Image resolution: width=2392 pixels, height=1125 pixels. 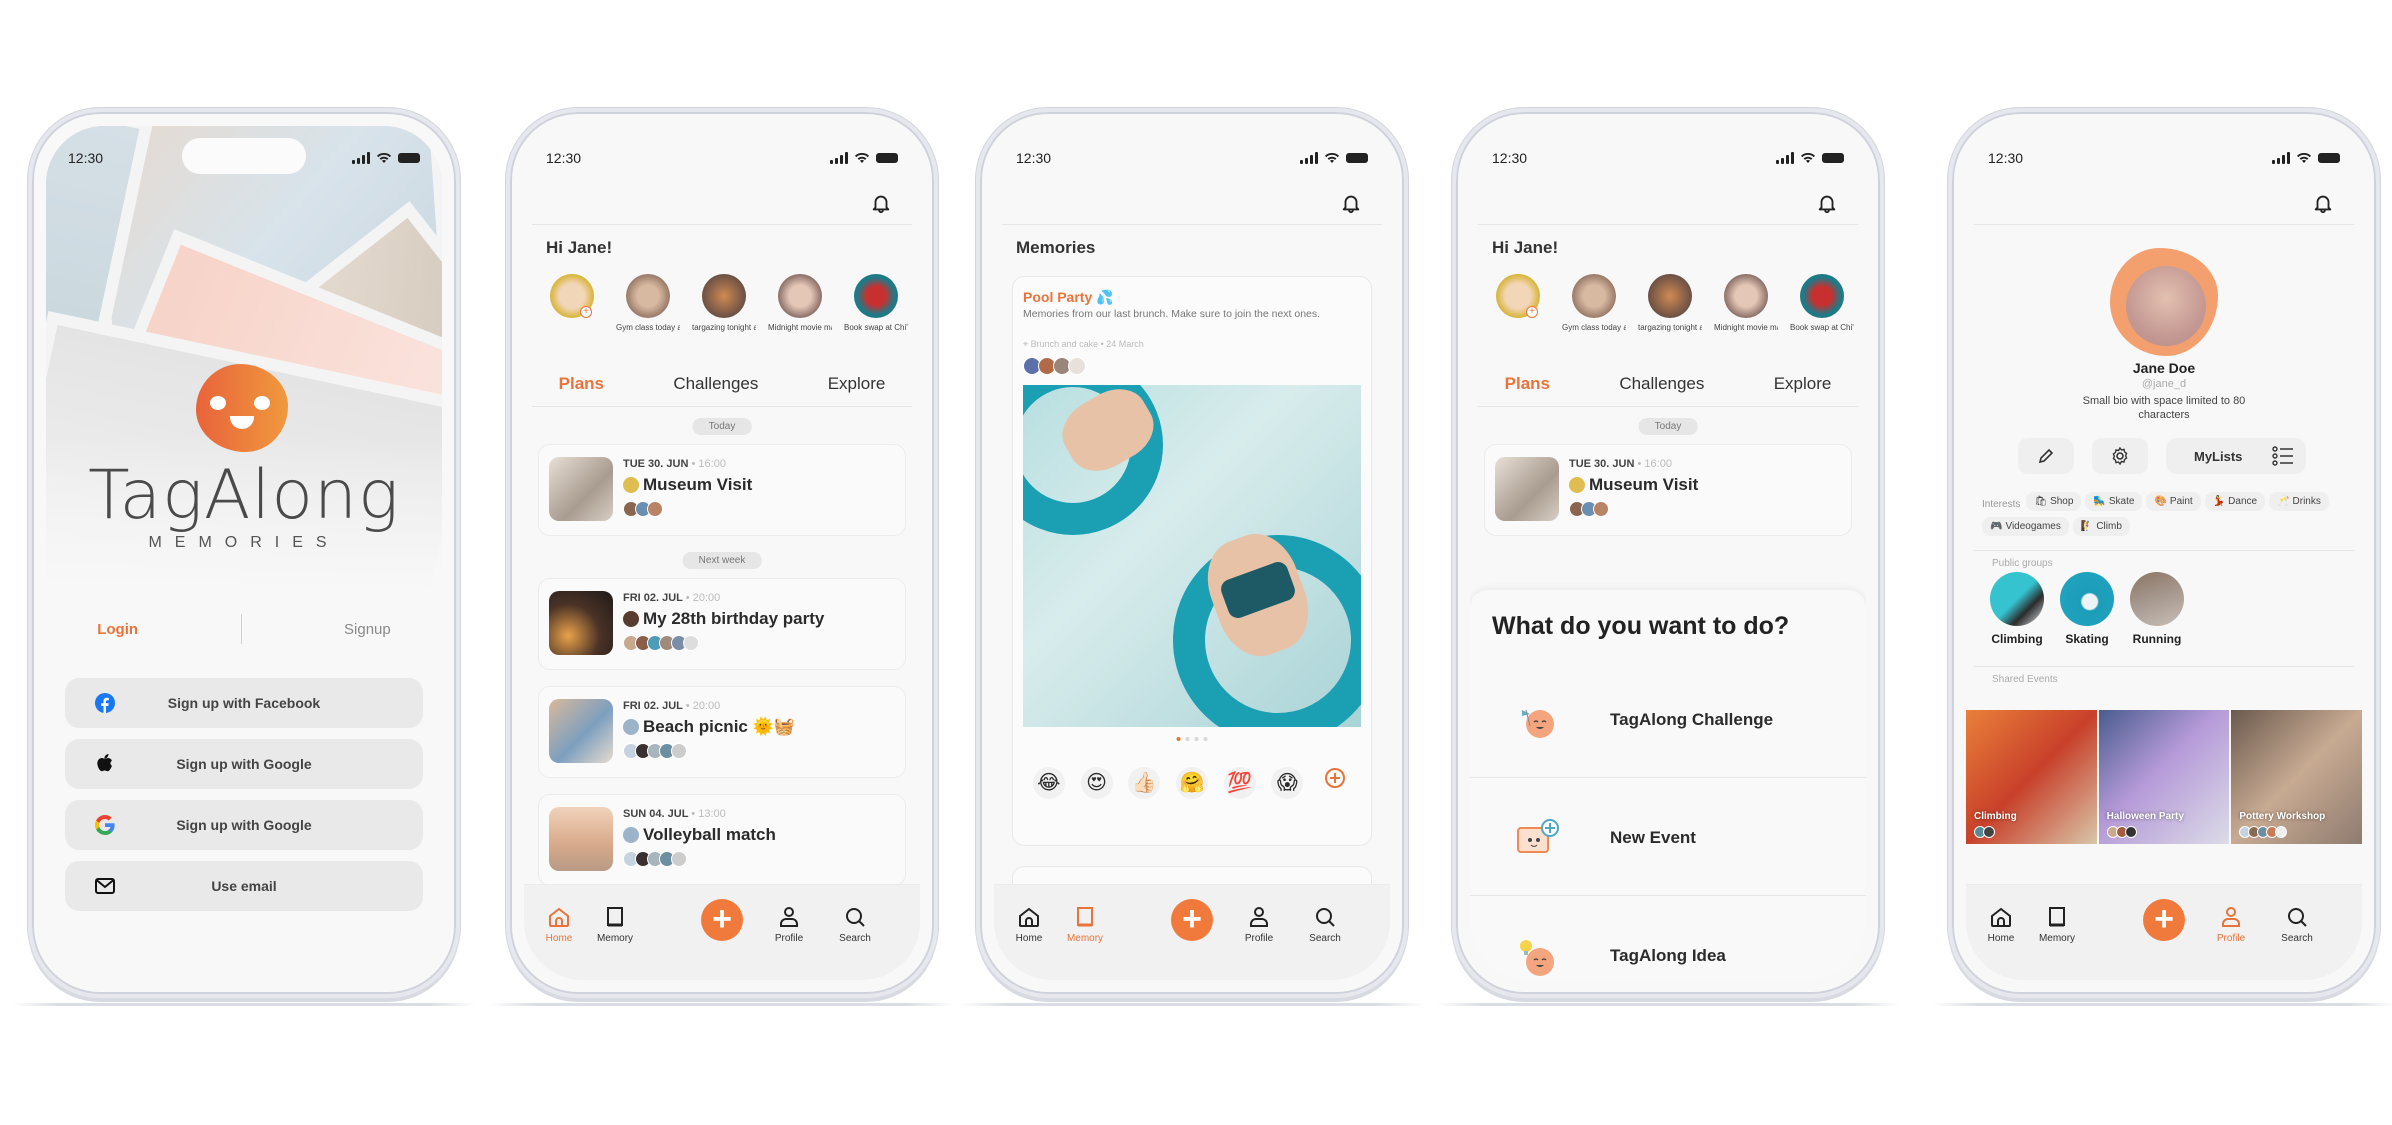 I want to click on button-label: Sign up with Facebook, so click(x=244, y=703).